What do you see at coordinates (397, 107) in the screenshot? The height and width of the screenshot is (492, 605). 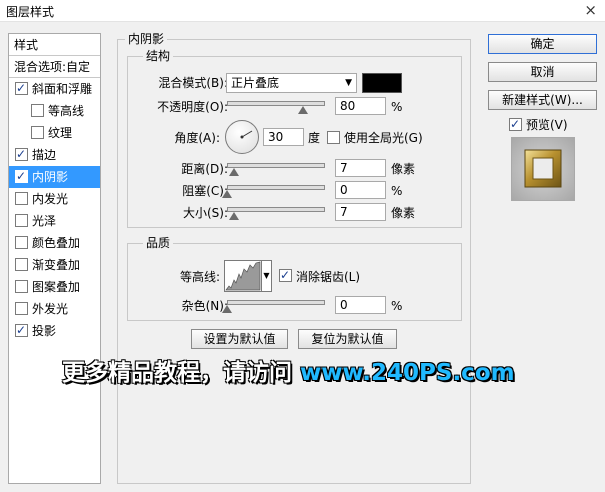 I see `opacity-unit: %` at bounding box center [397, 107].